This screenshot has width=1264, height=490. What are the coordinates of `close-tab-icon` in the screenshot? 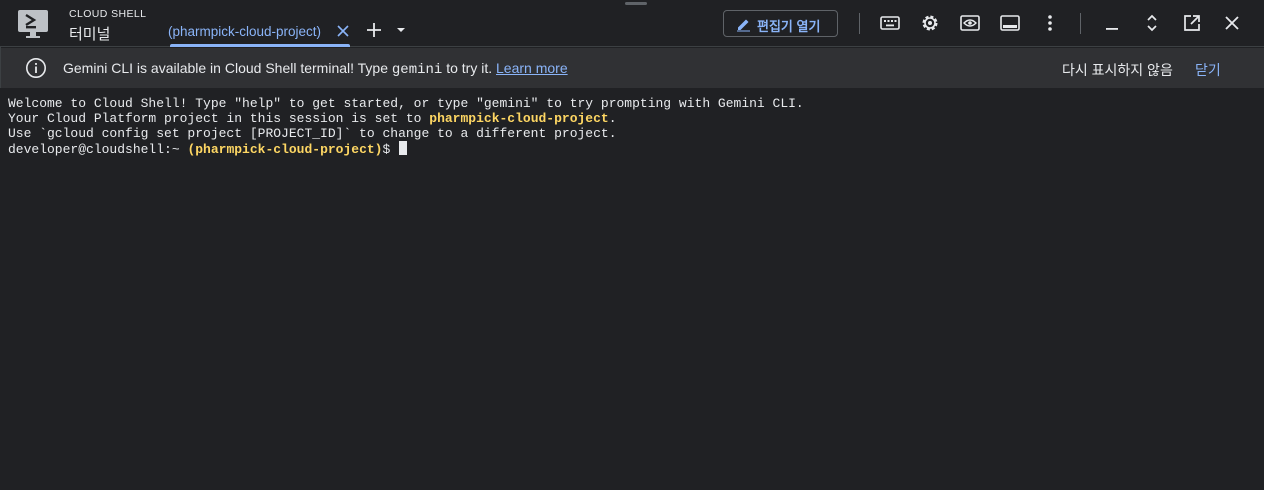 It's located at (343, 31).